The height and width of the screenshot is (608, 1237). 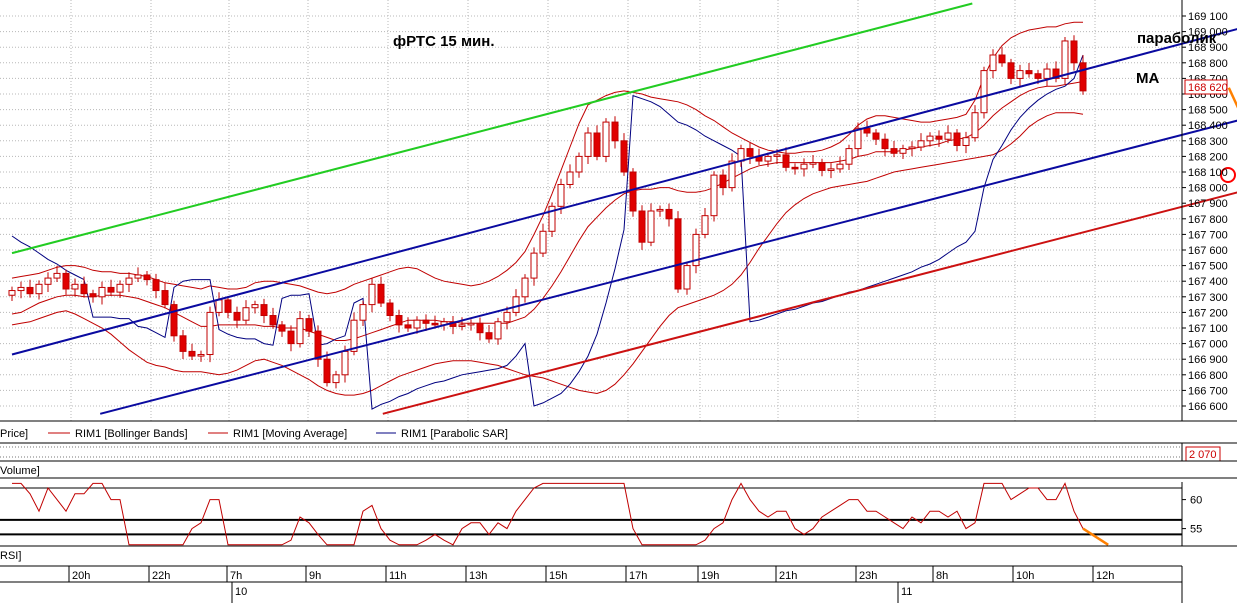 I want to click on day-label: 11, so click(x=906, y=592).